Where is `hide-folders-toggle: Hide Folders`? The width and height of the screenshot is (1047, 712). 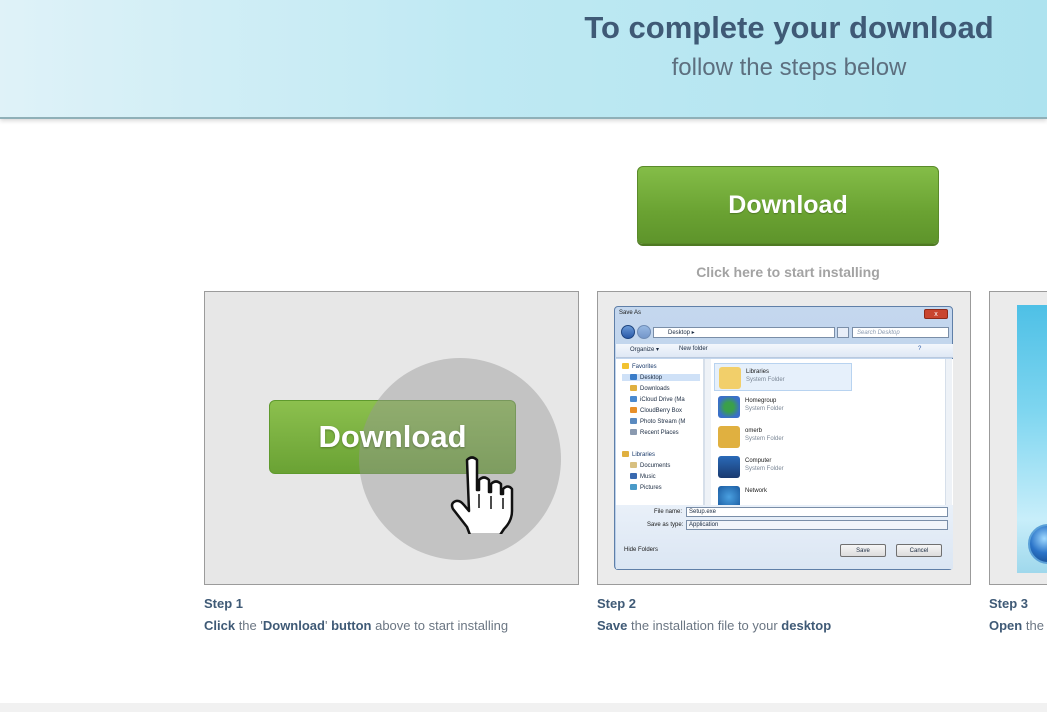
hide-folders-toggle: Hide Folders is located at coordinates (641, 550).